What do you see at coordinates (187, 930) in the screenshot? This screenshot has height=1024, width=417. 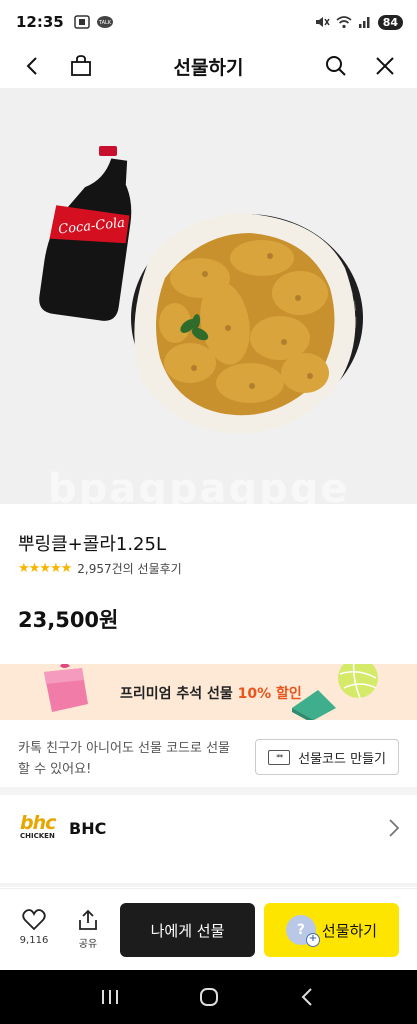 I see `gift-to-self-button: 나에게 선물` at bounding box center [187, 930].